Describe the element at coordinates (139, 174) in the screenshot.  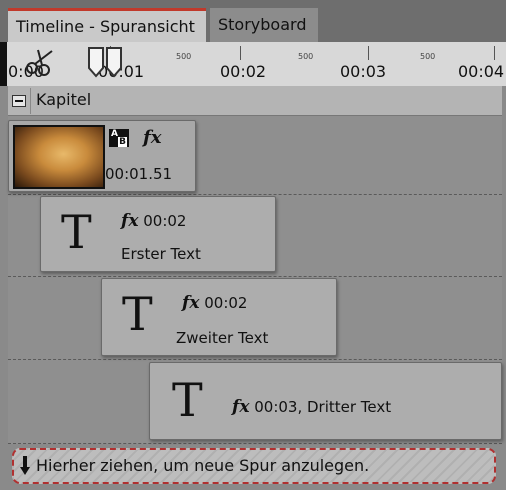
I see `clip-duration: 00:01.51` at that location.